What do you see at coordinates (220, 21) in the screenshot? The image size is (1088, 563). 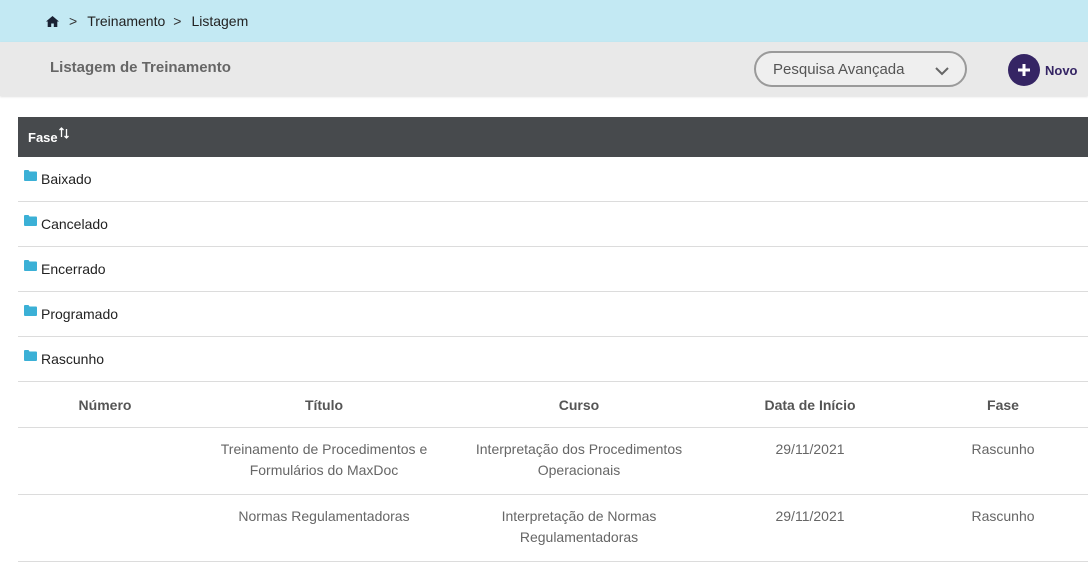 I see `breadcrumb-item-listagem: Listagem` at bounding box center [220, 21].